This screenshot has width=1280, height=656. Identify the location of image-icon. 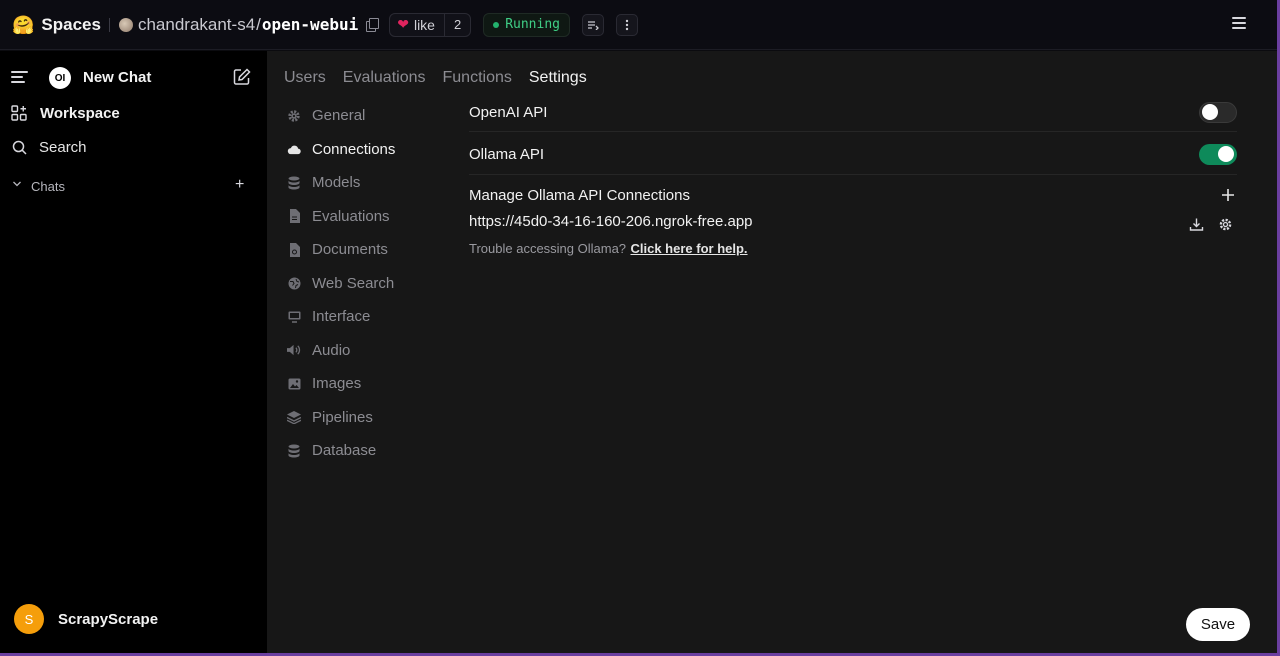
(294, 384).